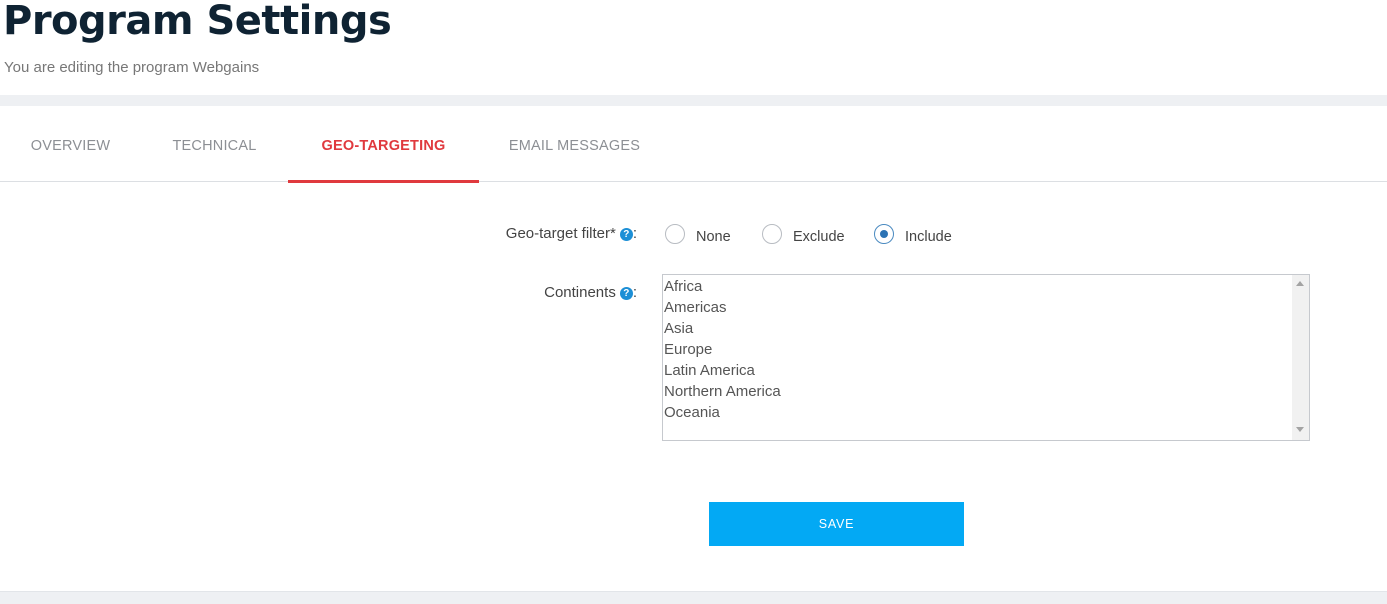 The height and width of the screenshot is (604, 1387). What do you see at coordinates (1300, 283) in the screenshot?
I see `scroll-up-arrow-icon` at bounding box center [1300, 283].